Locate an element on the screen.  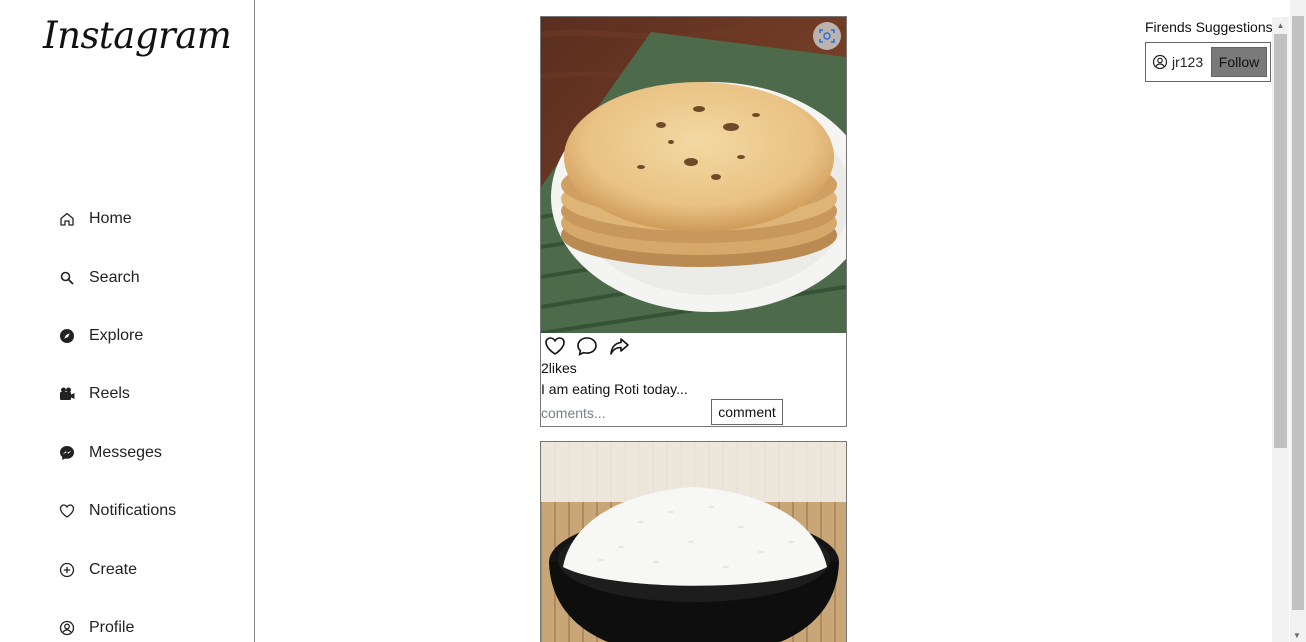
post-actions is located at coordinates (587, 346).